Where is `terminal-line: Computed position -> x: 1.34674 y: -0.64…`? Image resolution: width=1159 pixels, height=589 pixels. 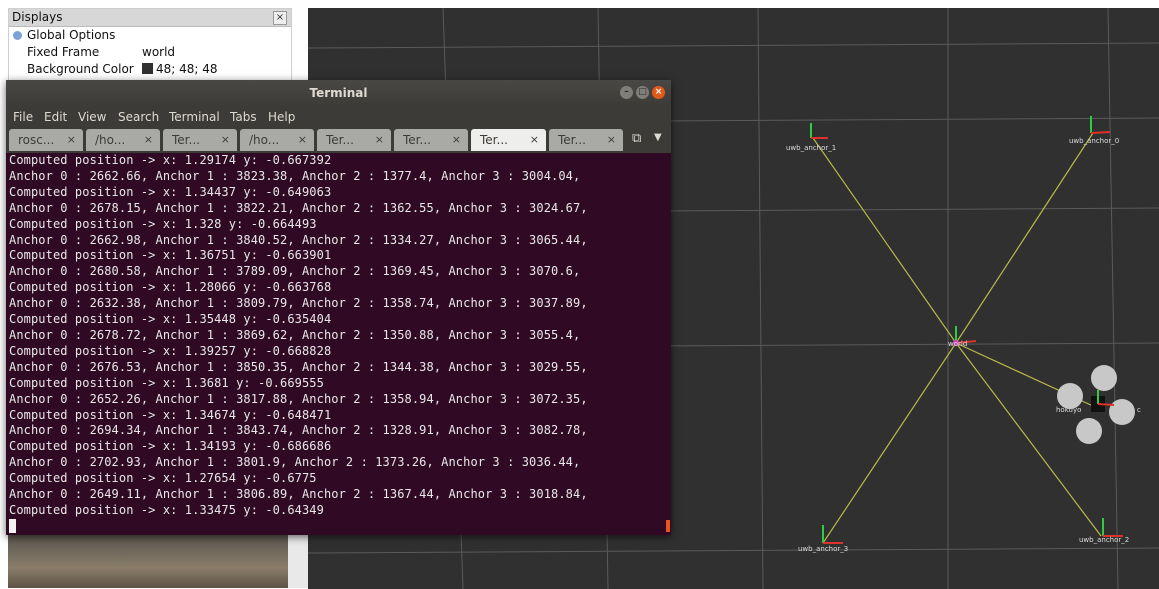 terminal-line: Computed position -> x: 1.34674 y: -0.64… is located at coordinates (170, 414).